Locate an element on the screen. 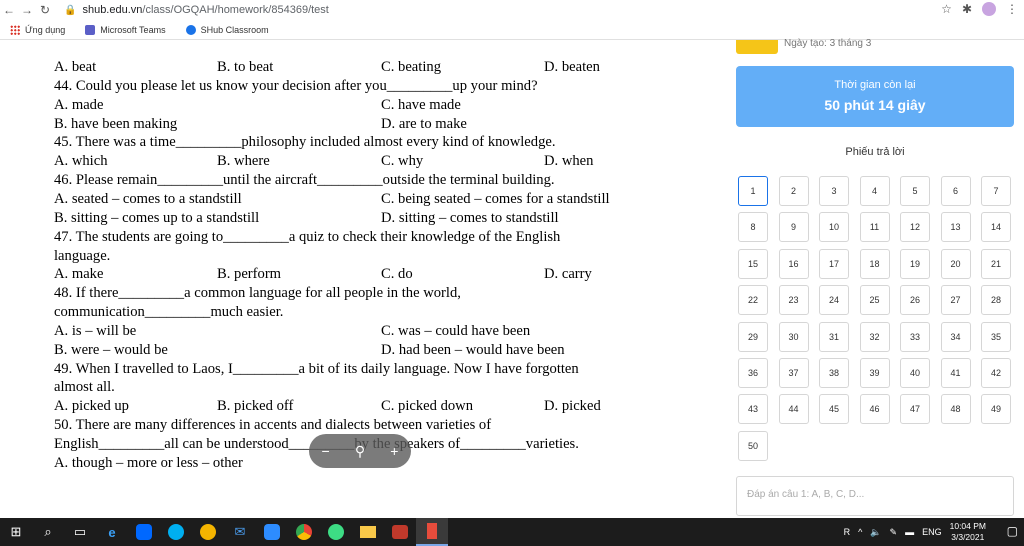 The image size is (1024, 546). question-cell: 9 is located at coordinates (793, 227).